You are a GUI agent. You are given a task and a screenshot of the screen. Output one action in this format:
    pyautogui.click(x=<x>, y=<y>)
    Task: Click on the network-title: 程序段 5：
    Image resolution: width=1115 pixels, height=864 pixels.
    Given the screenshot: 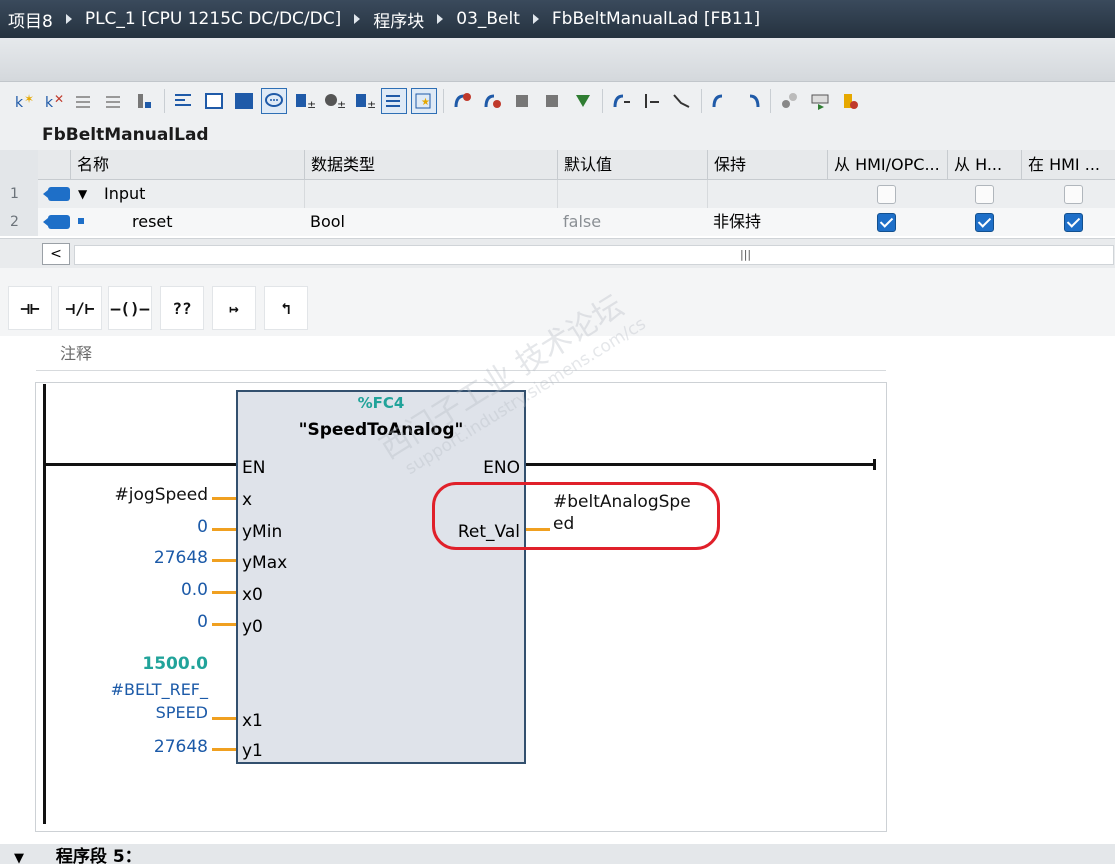 What is the action you would take?
    pyautogui.click(x=99, y=855)
    